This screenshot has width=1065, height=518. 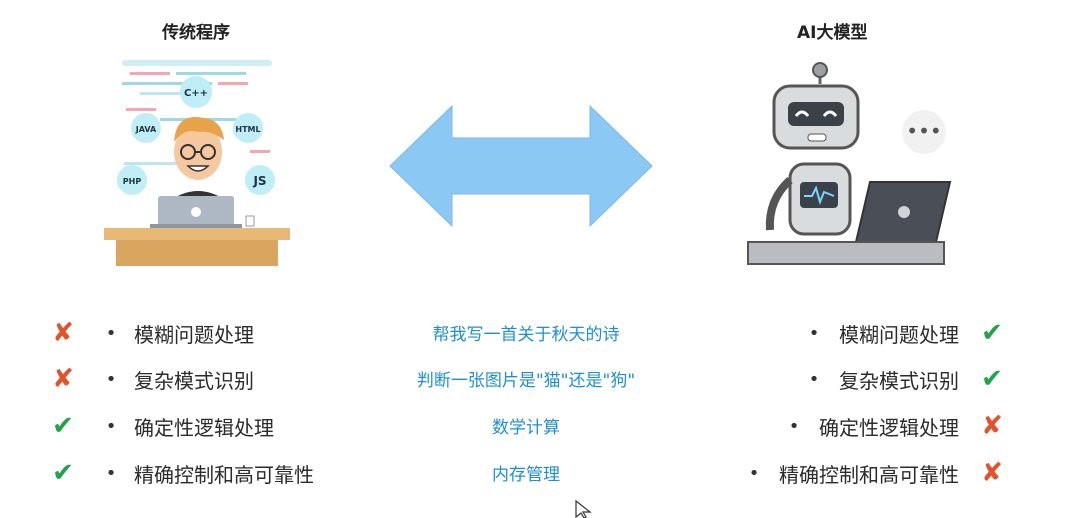 What do you see at coordinates (812, 149) in the screenshot?
I see `robot-figure` at bounding box center [812, 149].